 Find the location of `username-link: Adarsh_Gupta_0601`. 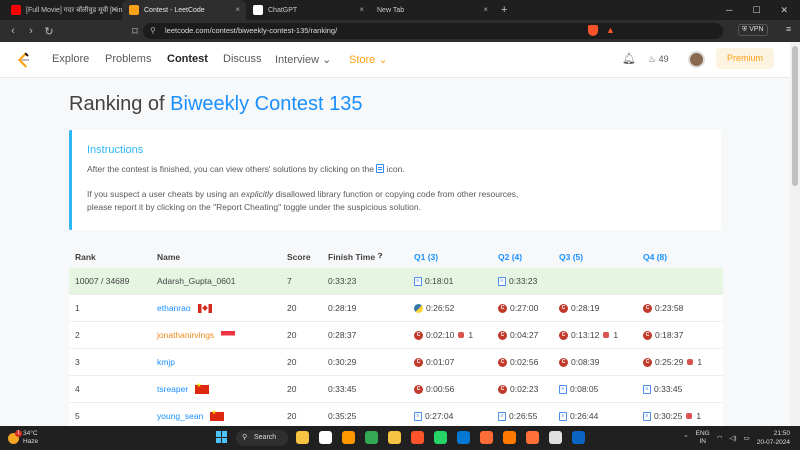

username-link: Adarsh_Gupta_0601 is located at coordinates (196, 281).